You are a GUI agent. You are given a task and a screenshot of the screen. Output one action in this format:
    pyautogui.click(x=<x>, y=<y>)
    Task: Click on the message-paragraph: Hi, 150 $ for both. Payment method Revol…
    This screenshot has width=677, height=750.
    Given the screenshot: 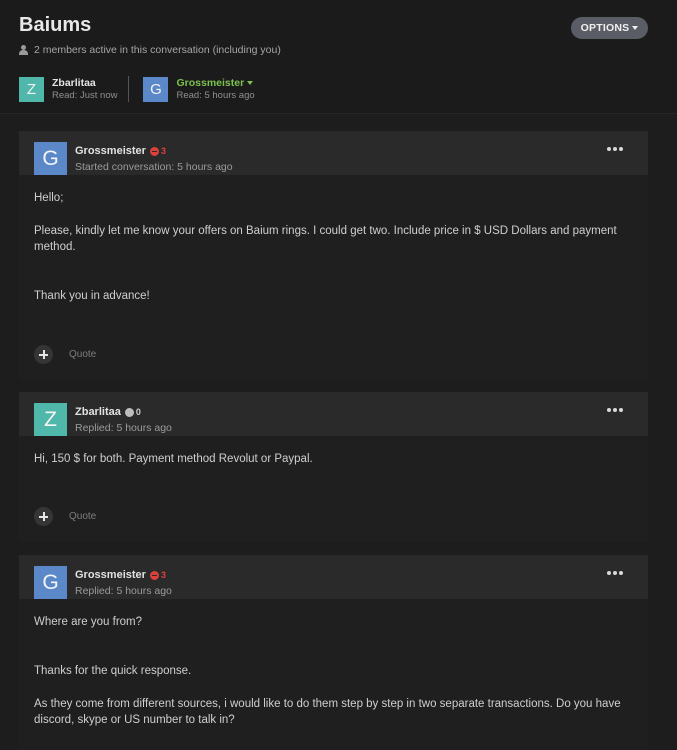 What is the action you would take?
    pyautogui.click(x=173, y=459)
    